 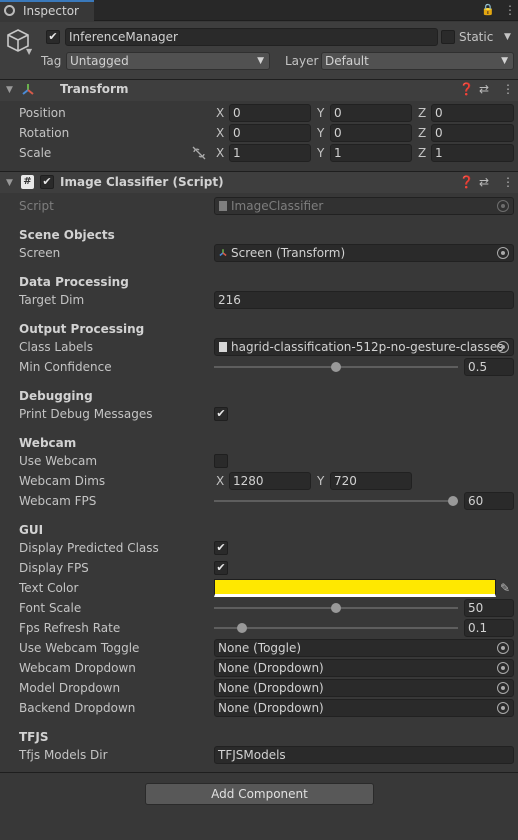 What do you see at coordinates (507, 37) in the screenshot?
I see `static-dropdown-icon: ▼` at bounding box center [507, 37].